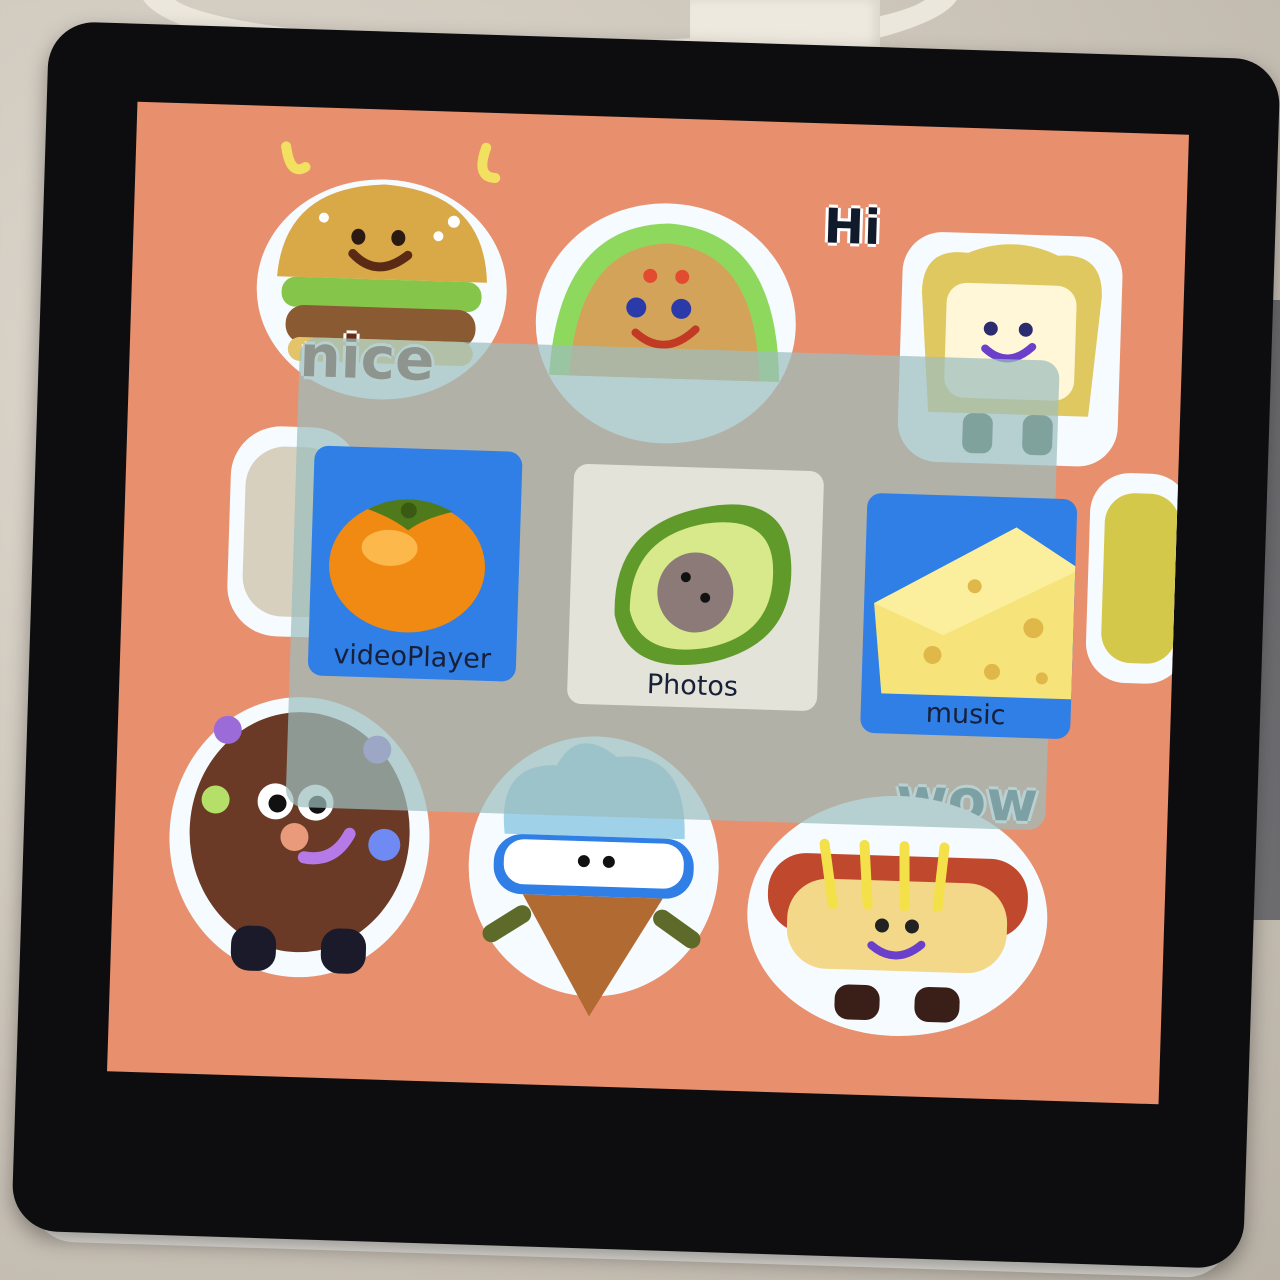 The width and height of the screenshot is (1280, 1280). Describe the element at coordinates (695, 587) in the screenshot. I see `app-tile-photos: Photos` at that location.